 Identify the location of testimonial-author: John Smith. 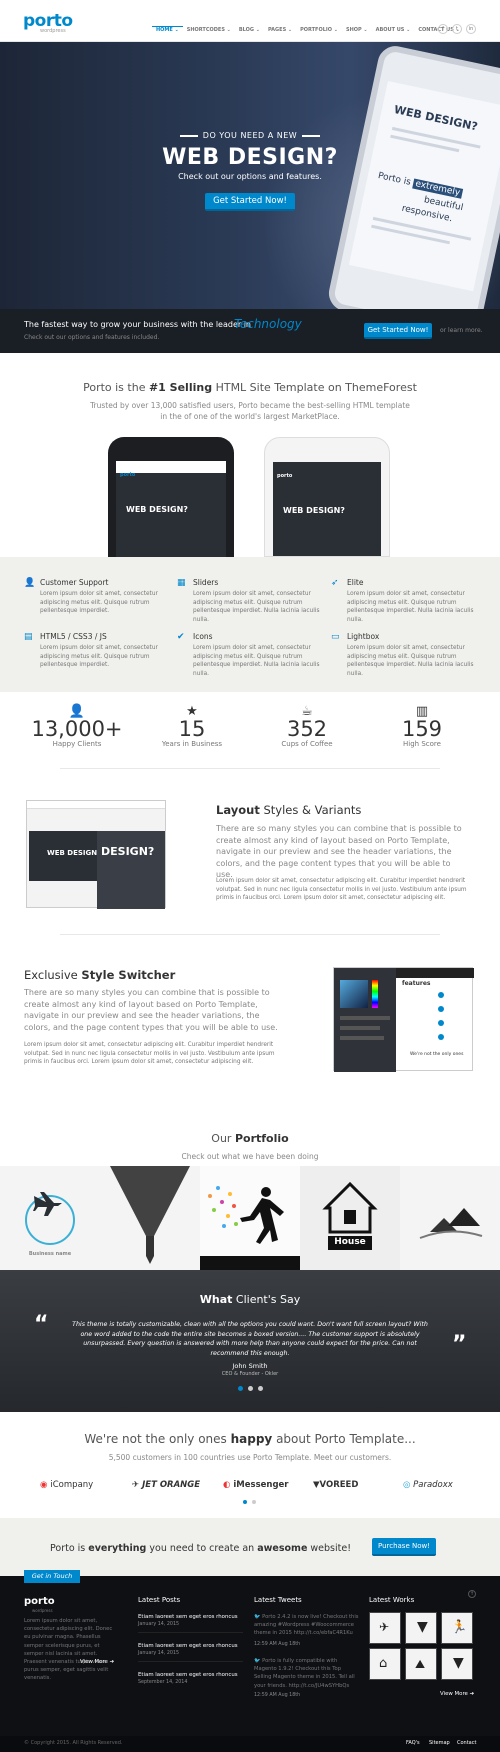
(250, 1366).